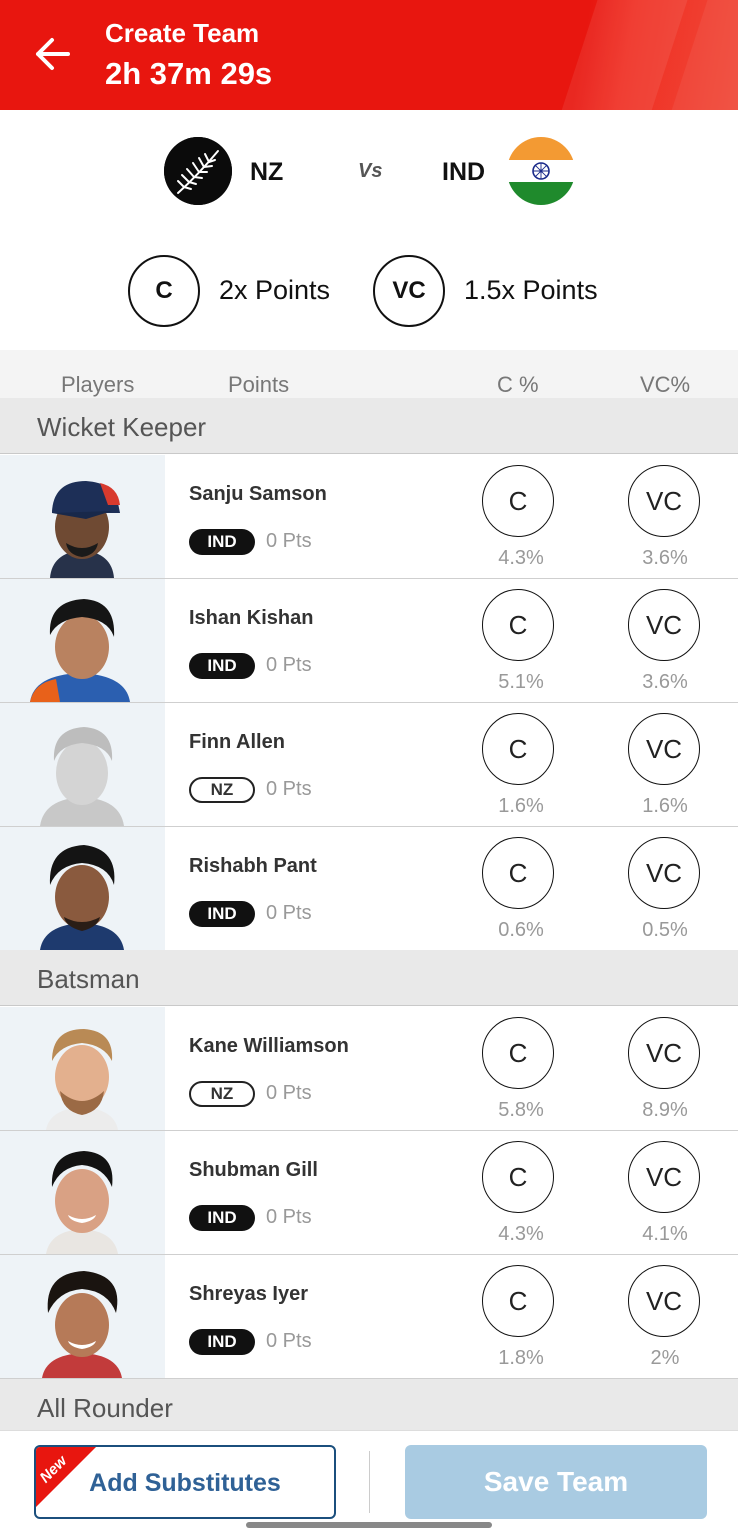 Image resolution: width=738 pixels, height=1531 pixels. What do you see at coordinates (521, 1110) in the screenshot?
I see `captain-percent: 5.8%` at bounding box center [521, 1110].